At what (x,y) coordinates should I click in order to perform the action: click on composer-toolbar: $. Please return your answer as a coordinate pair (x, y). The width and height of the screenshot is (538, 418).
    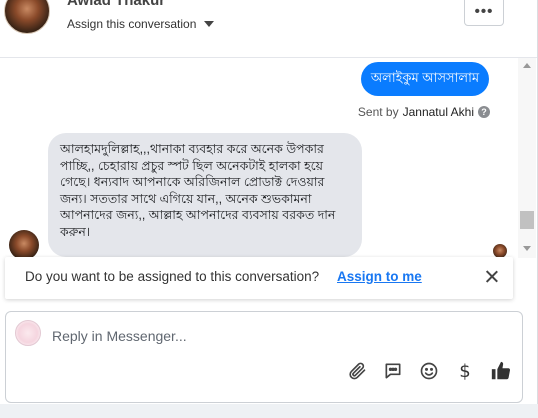
    Looking at the image, I should click on (429, 371).